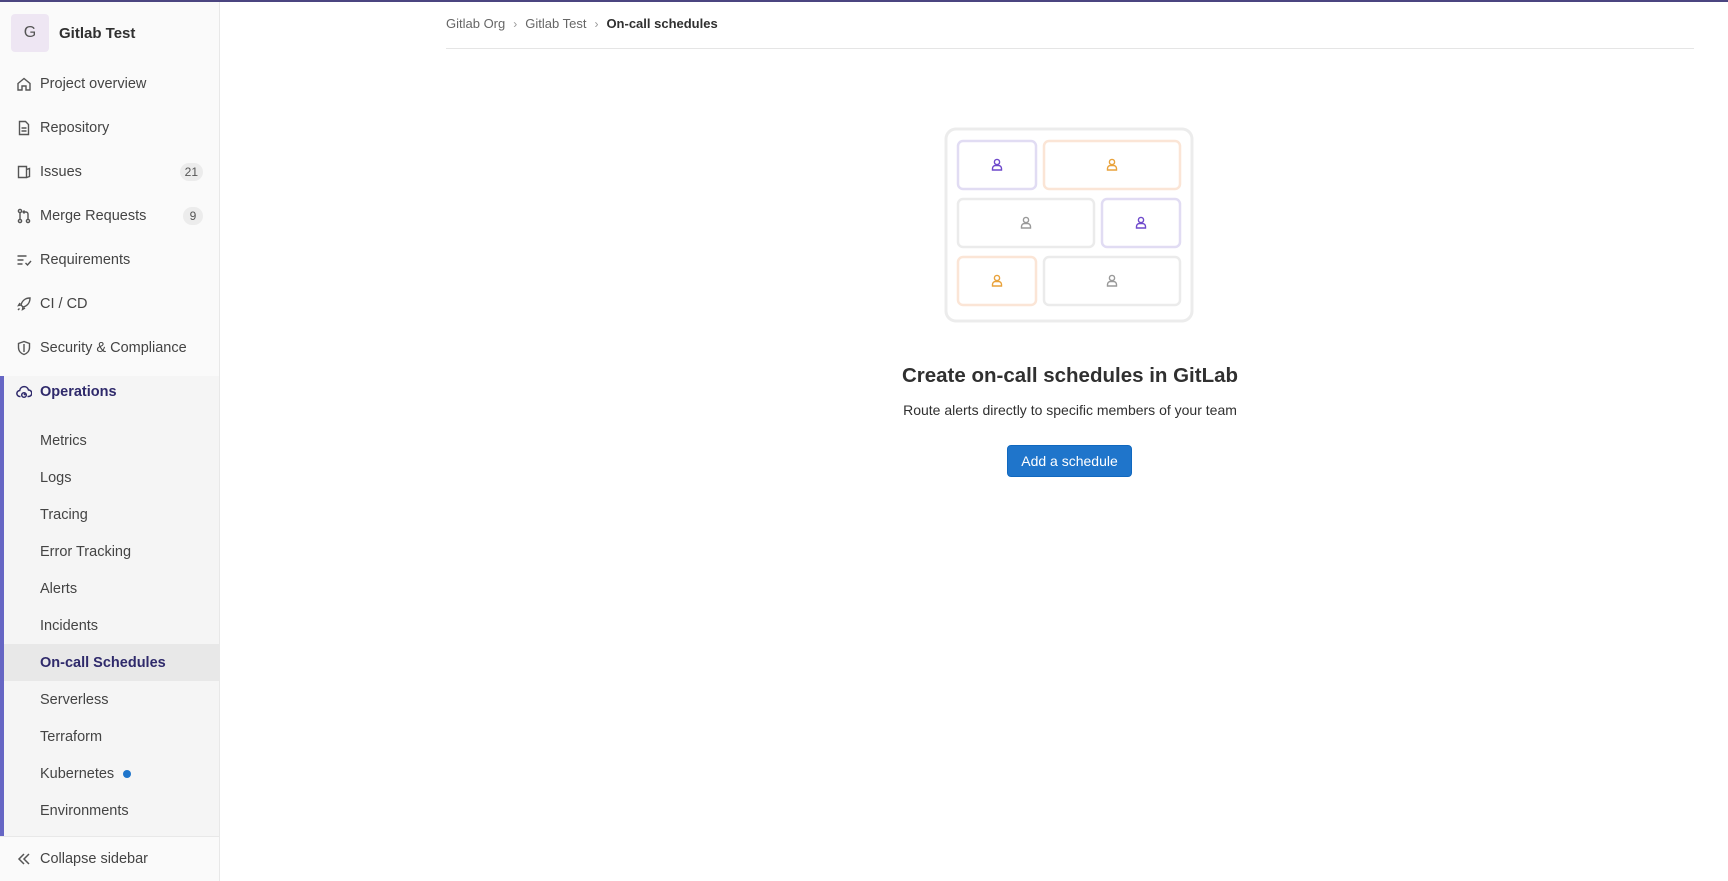  I want to click on sidebar-item-ci-cd: CI / CD, so click(109, 304).